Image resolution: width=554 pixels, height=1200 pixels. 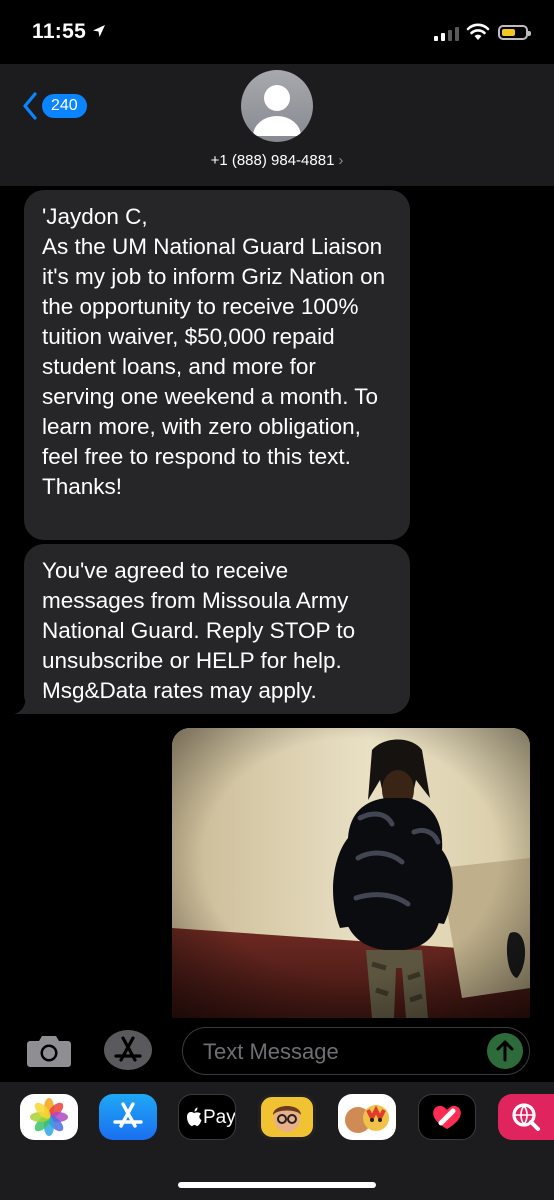 What do you see at coordinates (277, 110) in the screenshot?
I see `person-icon` at bounding box center [277, 110].